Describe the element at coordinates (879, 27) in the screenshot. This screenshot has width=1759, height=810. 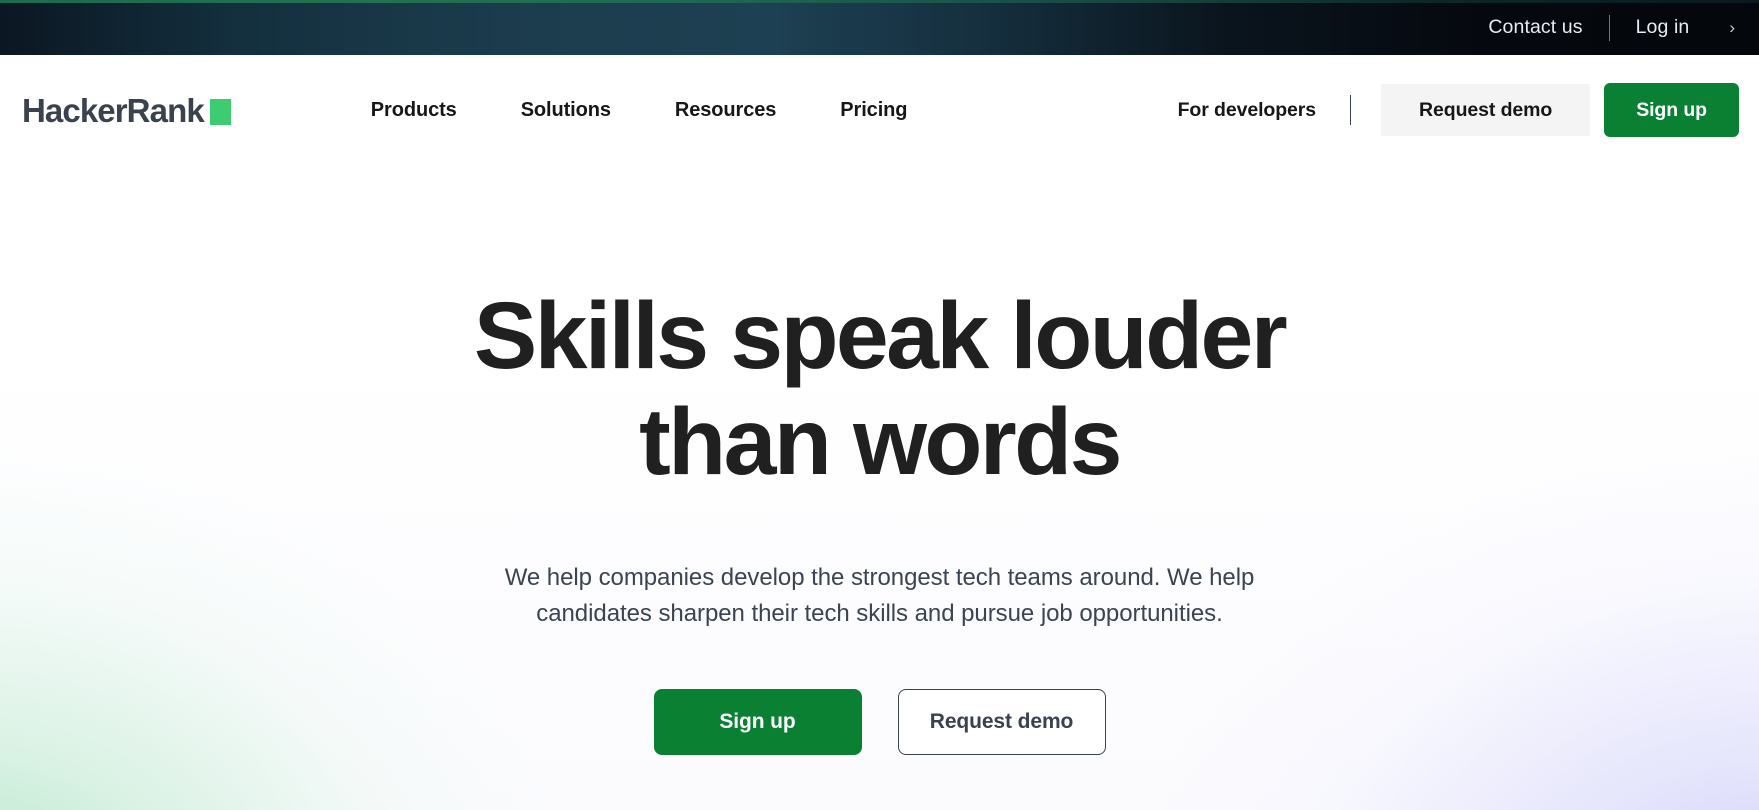
I see `utility-top-bar: Contact us Log in ›` at that location.